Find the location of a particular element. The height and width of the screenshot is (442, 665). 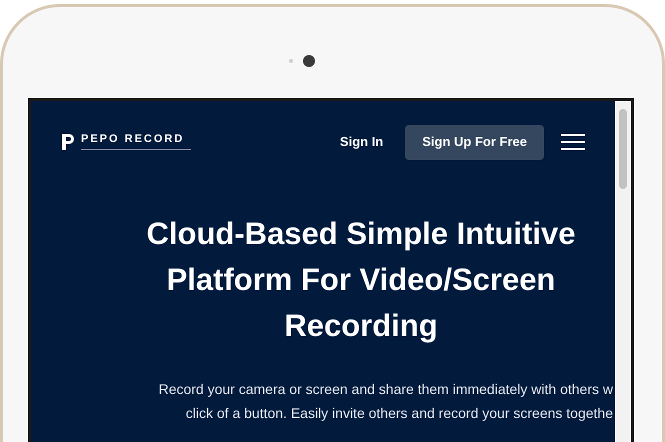

scrollbar-thumb is located at coordinates (623, 149).